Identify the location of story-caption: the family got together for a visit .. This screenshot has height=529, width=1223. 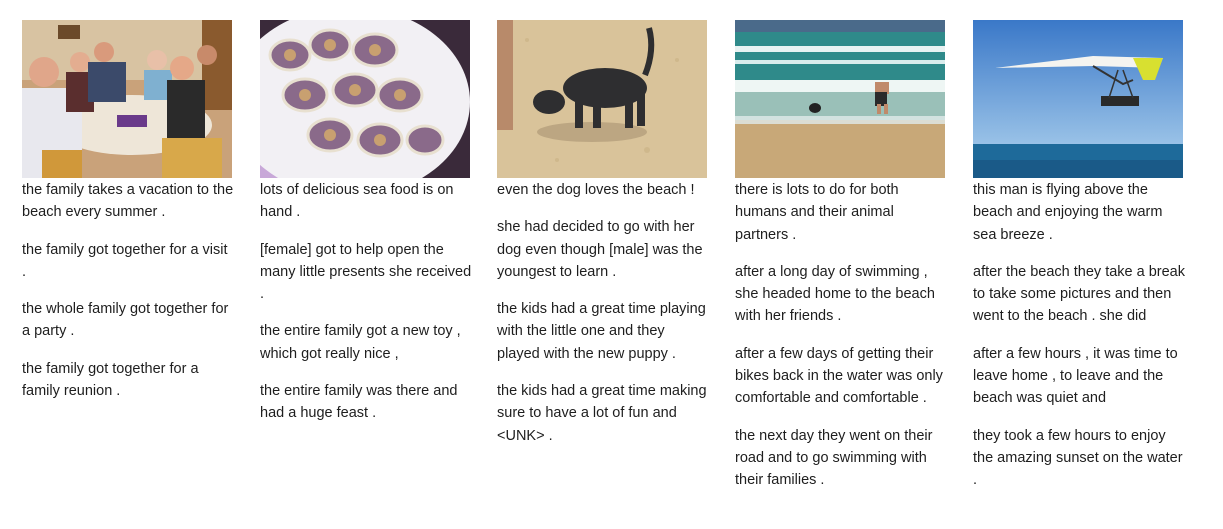
(125, 260).